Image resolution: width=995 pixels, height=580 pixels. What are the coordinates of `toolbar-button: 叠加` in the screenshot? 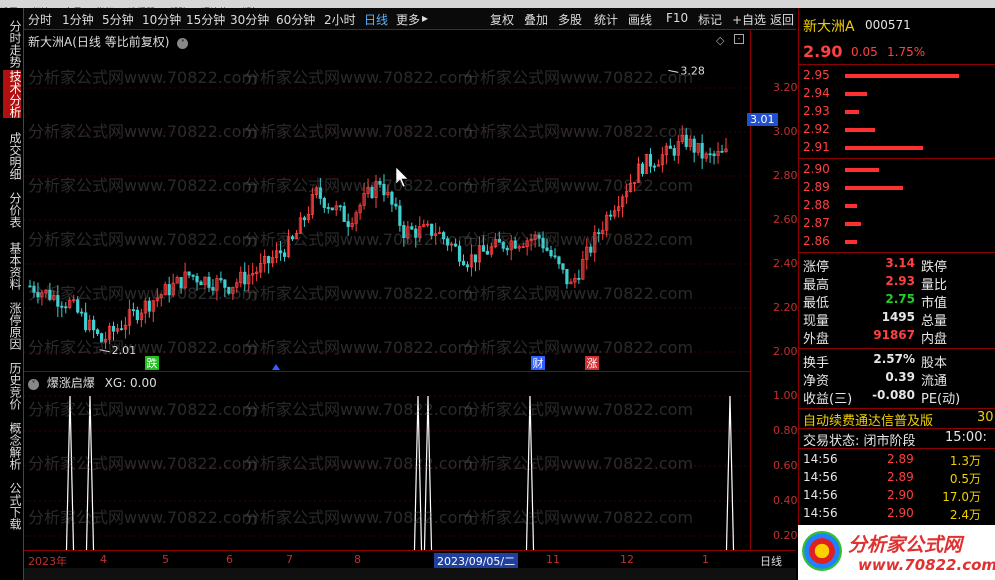 It's located at (536, 19).